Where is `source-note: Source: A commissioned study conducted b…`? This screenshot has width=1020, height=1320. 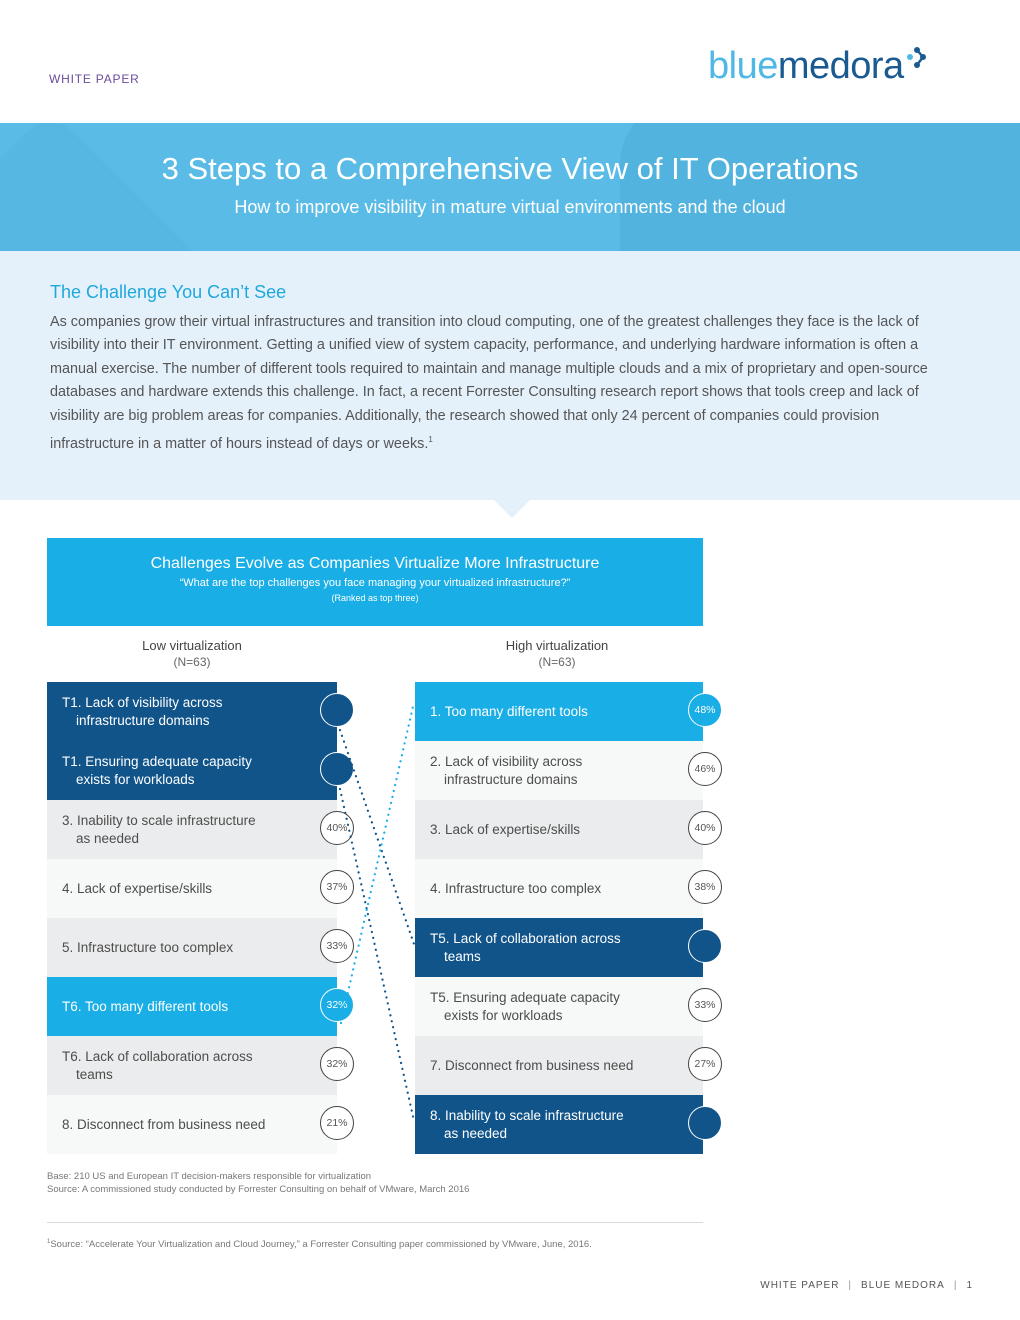 source-note: Source: A commissioned study conducted b… is located at coordinates (258, 1189).